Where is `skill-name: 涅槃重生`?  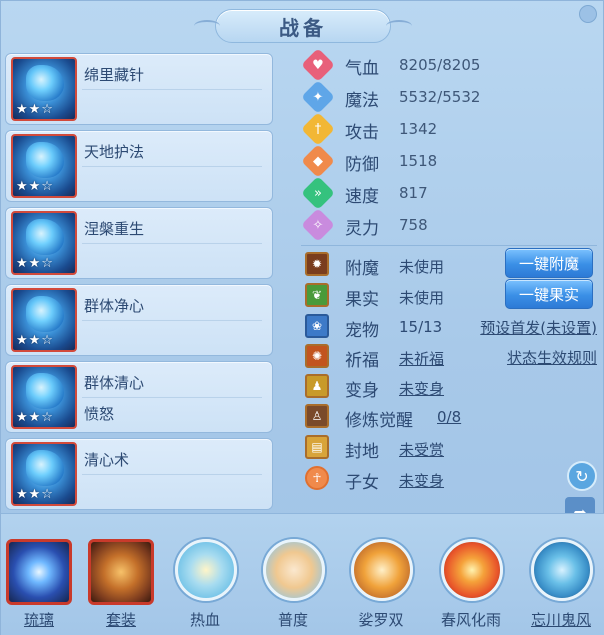 skill-name: 涅槃重生 is located at coordinates (114, 229).